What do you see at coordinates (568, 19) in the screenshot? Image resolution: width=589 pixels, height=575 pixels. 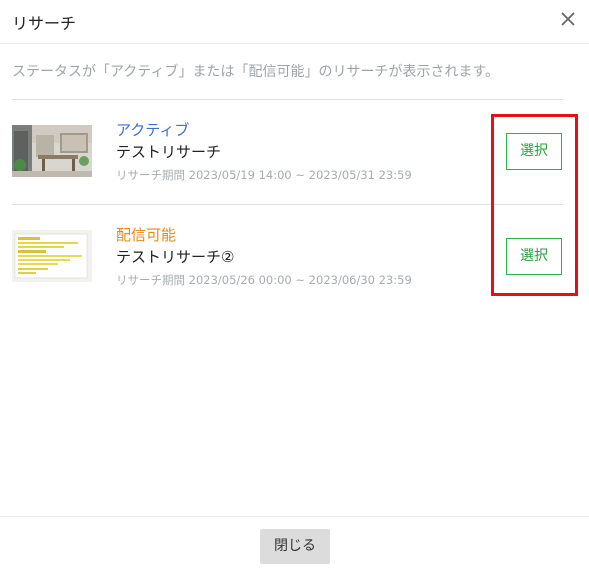 I see `close-icon` at bounding box center [568, 19].